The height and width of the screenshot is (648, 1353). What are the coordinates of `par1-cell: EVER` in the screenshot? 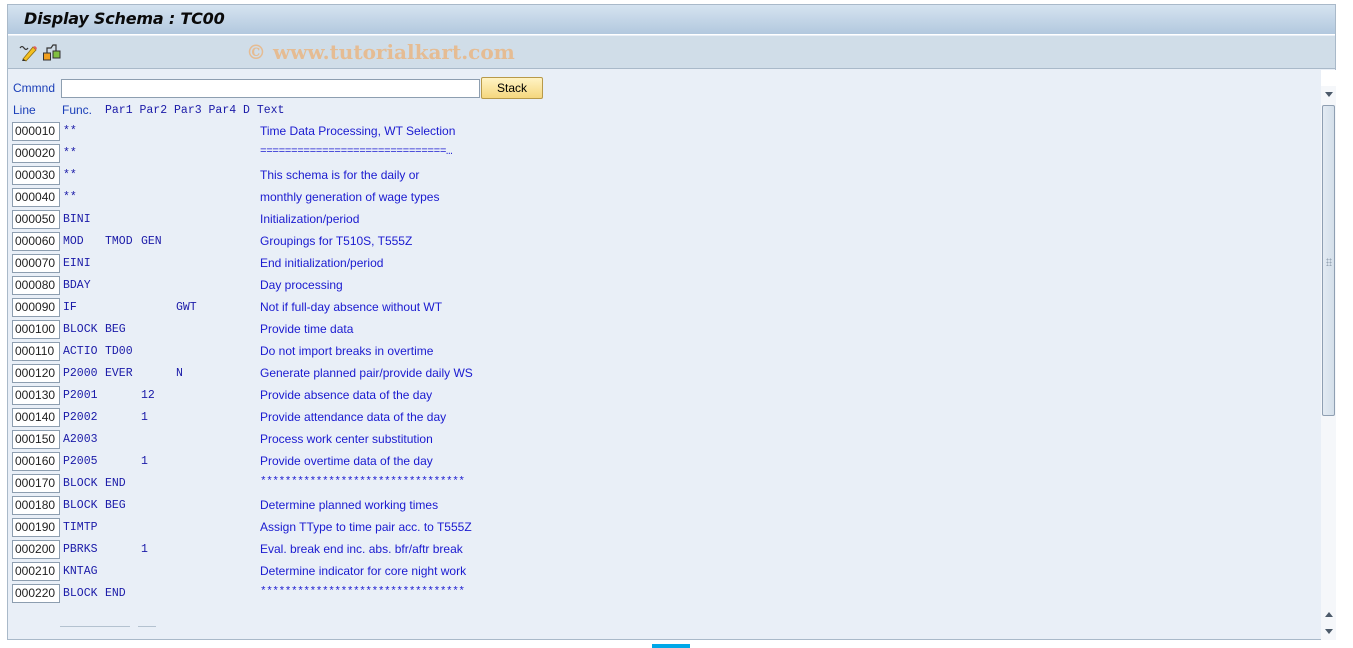 It's located at (119, 373).